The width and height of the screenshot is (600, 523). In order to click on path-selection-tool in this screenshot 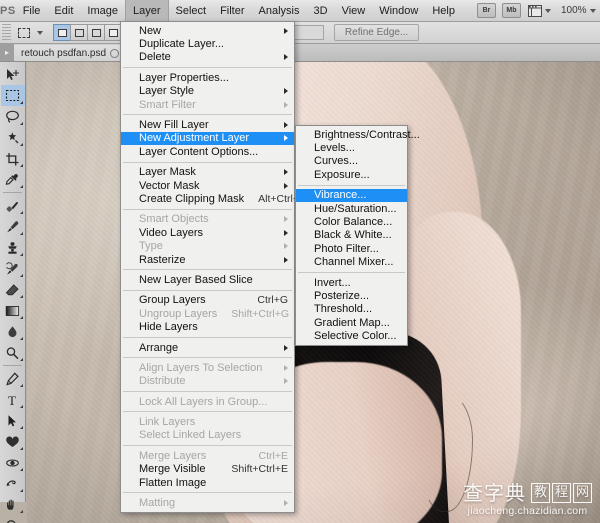, I will do `click(13, 420)`.